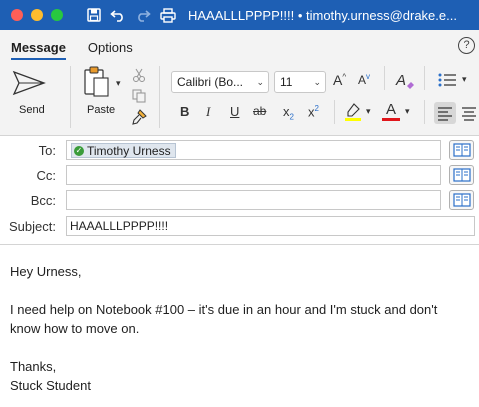 The height and width of the screenshot is (407, 479). I want to click on font-name-select: Calibri (Bo... ⌄, so click(220, 82).